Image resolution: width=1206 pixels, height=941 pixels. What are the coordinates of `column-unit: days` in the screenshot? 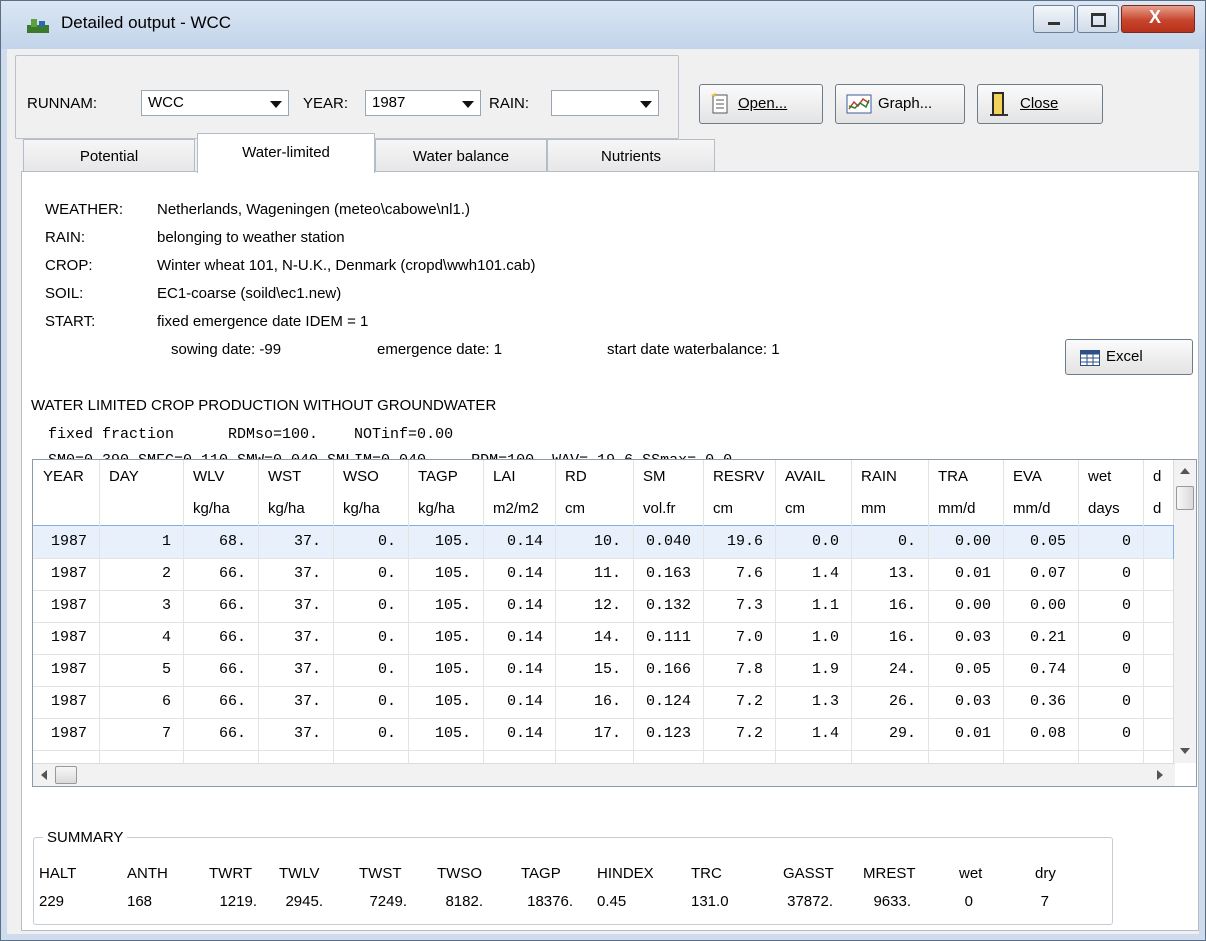 It's located at (1104, 508).